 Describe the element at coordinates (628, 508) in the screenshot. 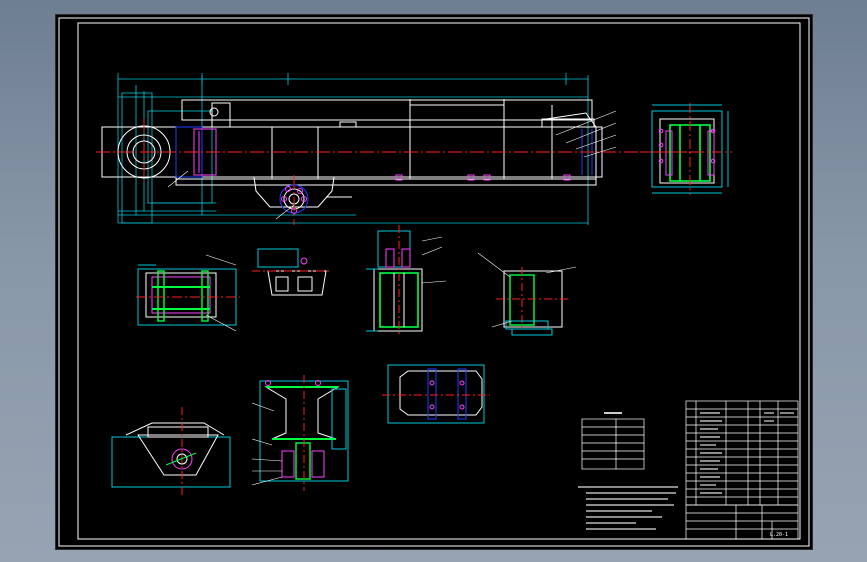

I see `technical-notes` at that location.